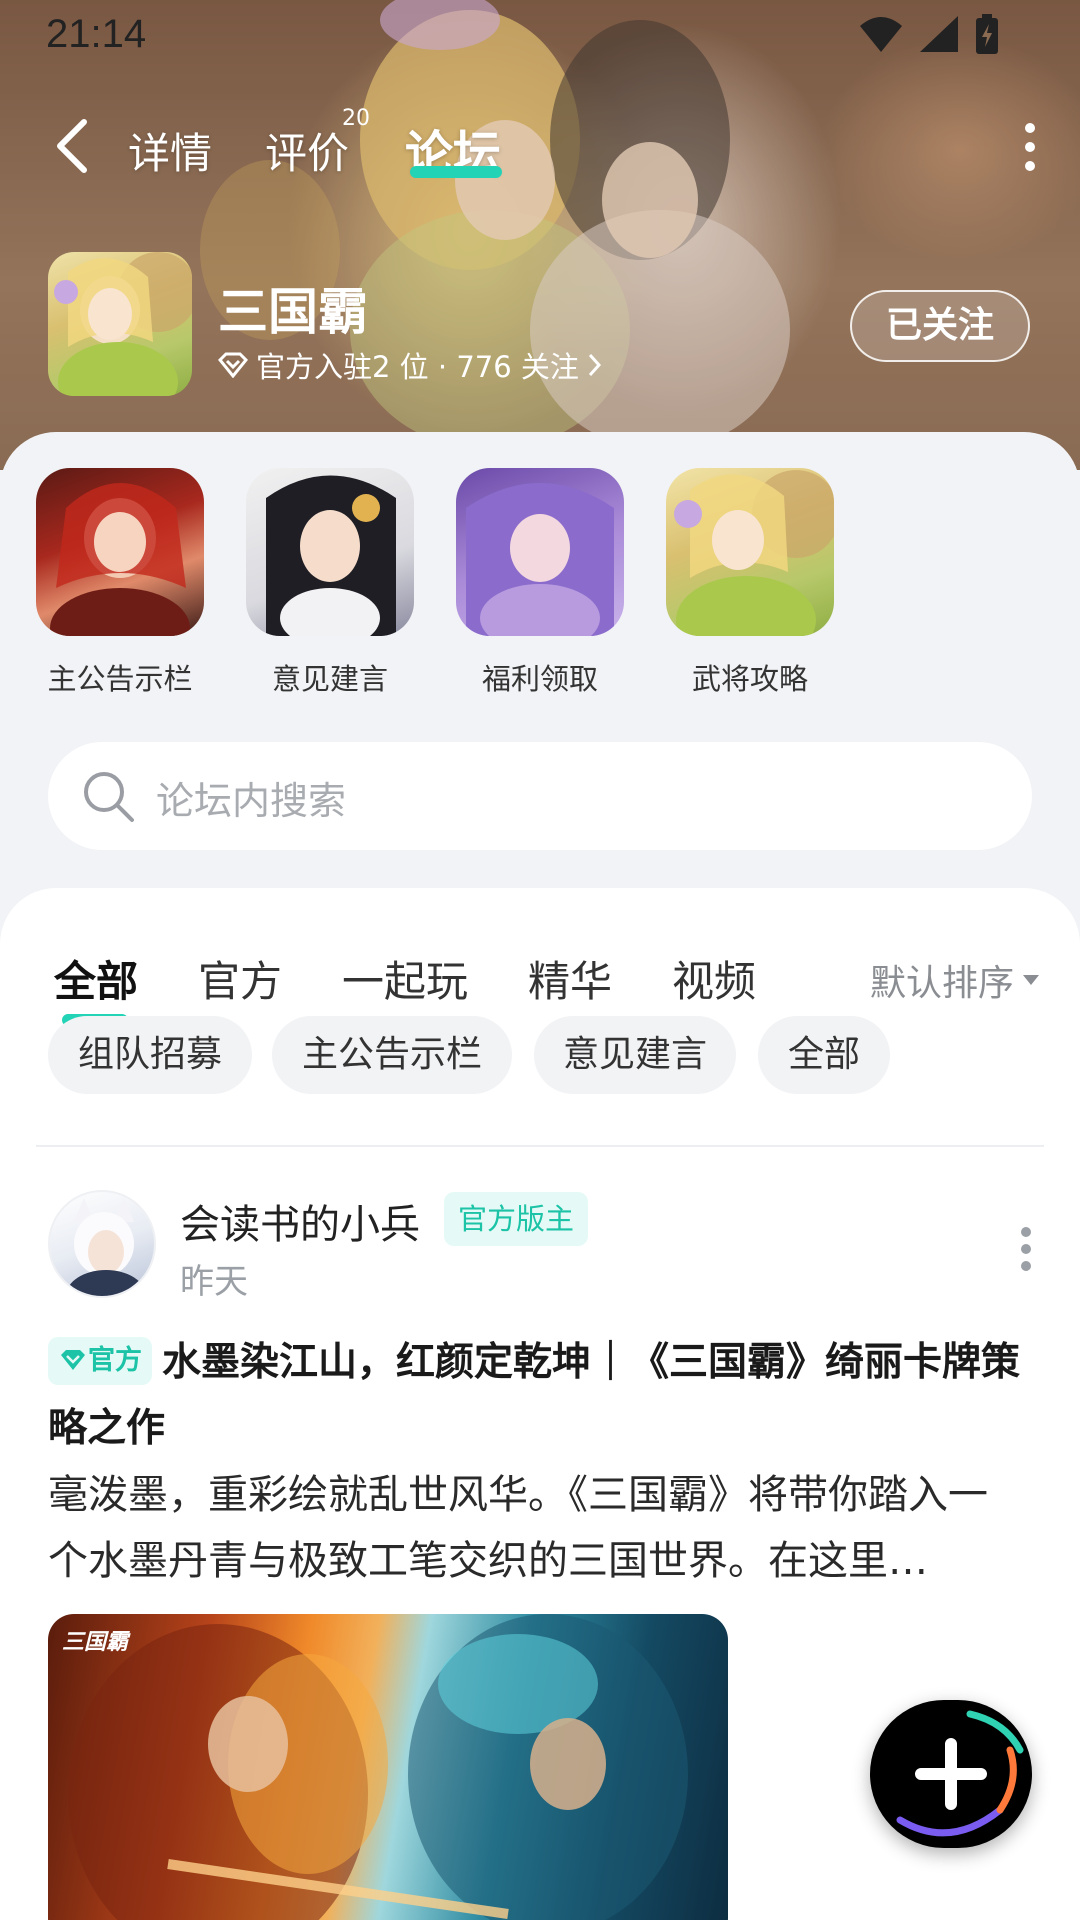 The height and width of the screenshot is (1920, 1080). Describe the element at coordinates (115, 1360) in the screenshot. I see `official-tag-label: 官方` at that location.